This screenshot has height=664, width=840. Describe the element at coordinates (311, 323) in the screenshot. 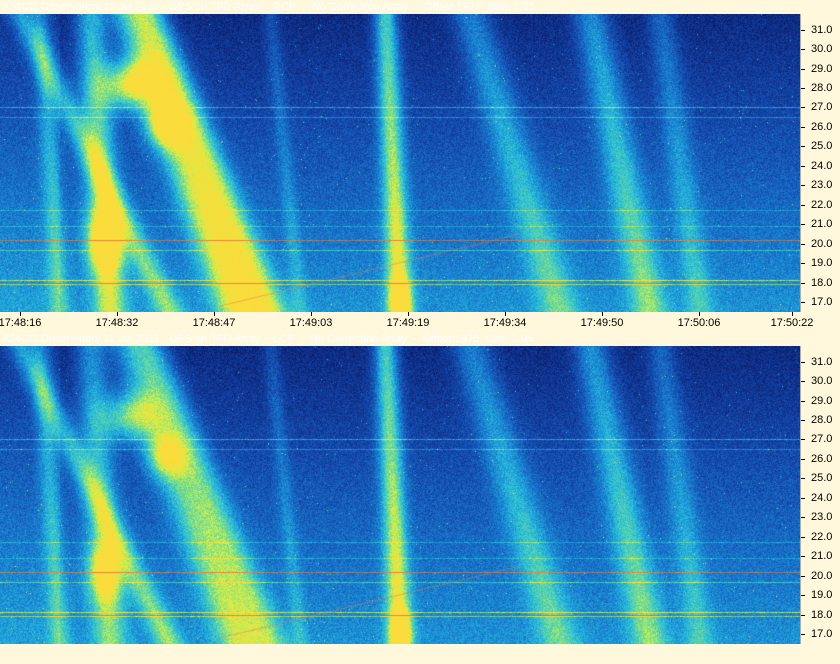

I see `time-tick-label: 17:49:03` at that location.